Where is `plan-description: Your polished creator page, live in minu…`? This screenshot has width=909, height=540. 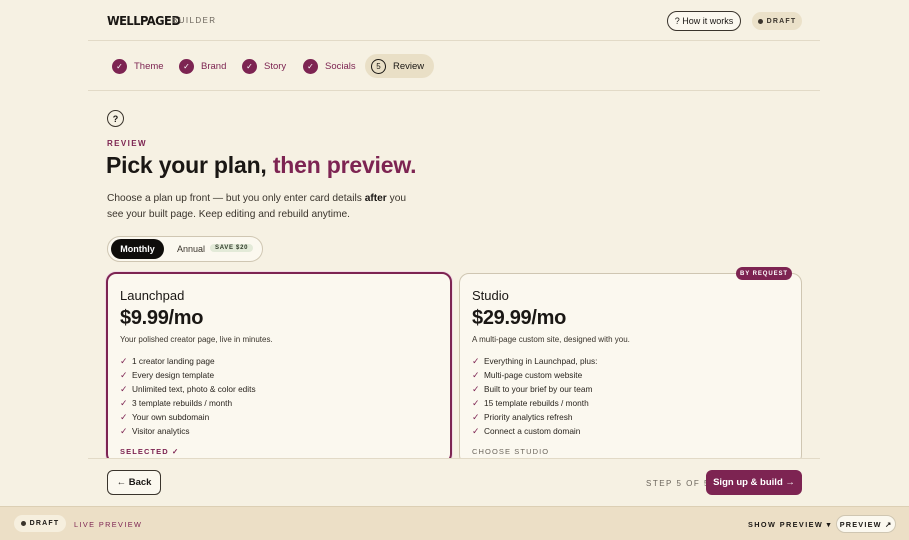 plan-description: Your polished creator page, live in minu… is located at coordinates (196, 339).